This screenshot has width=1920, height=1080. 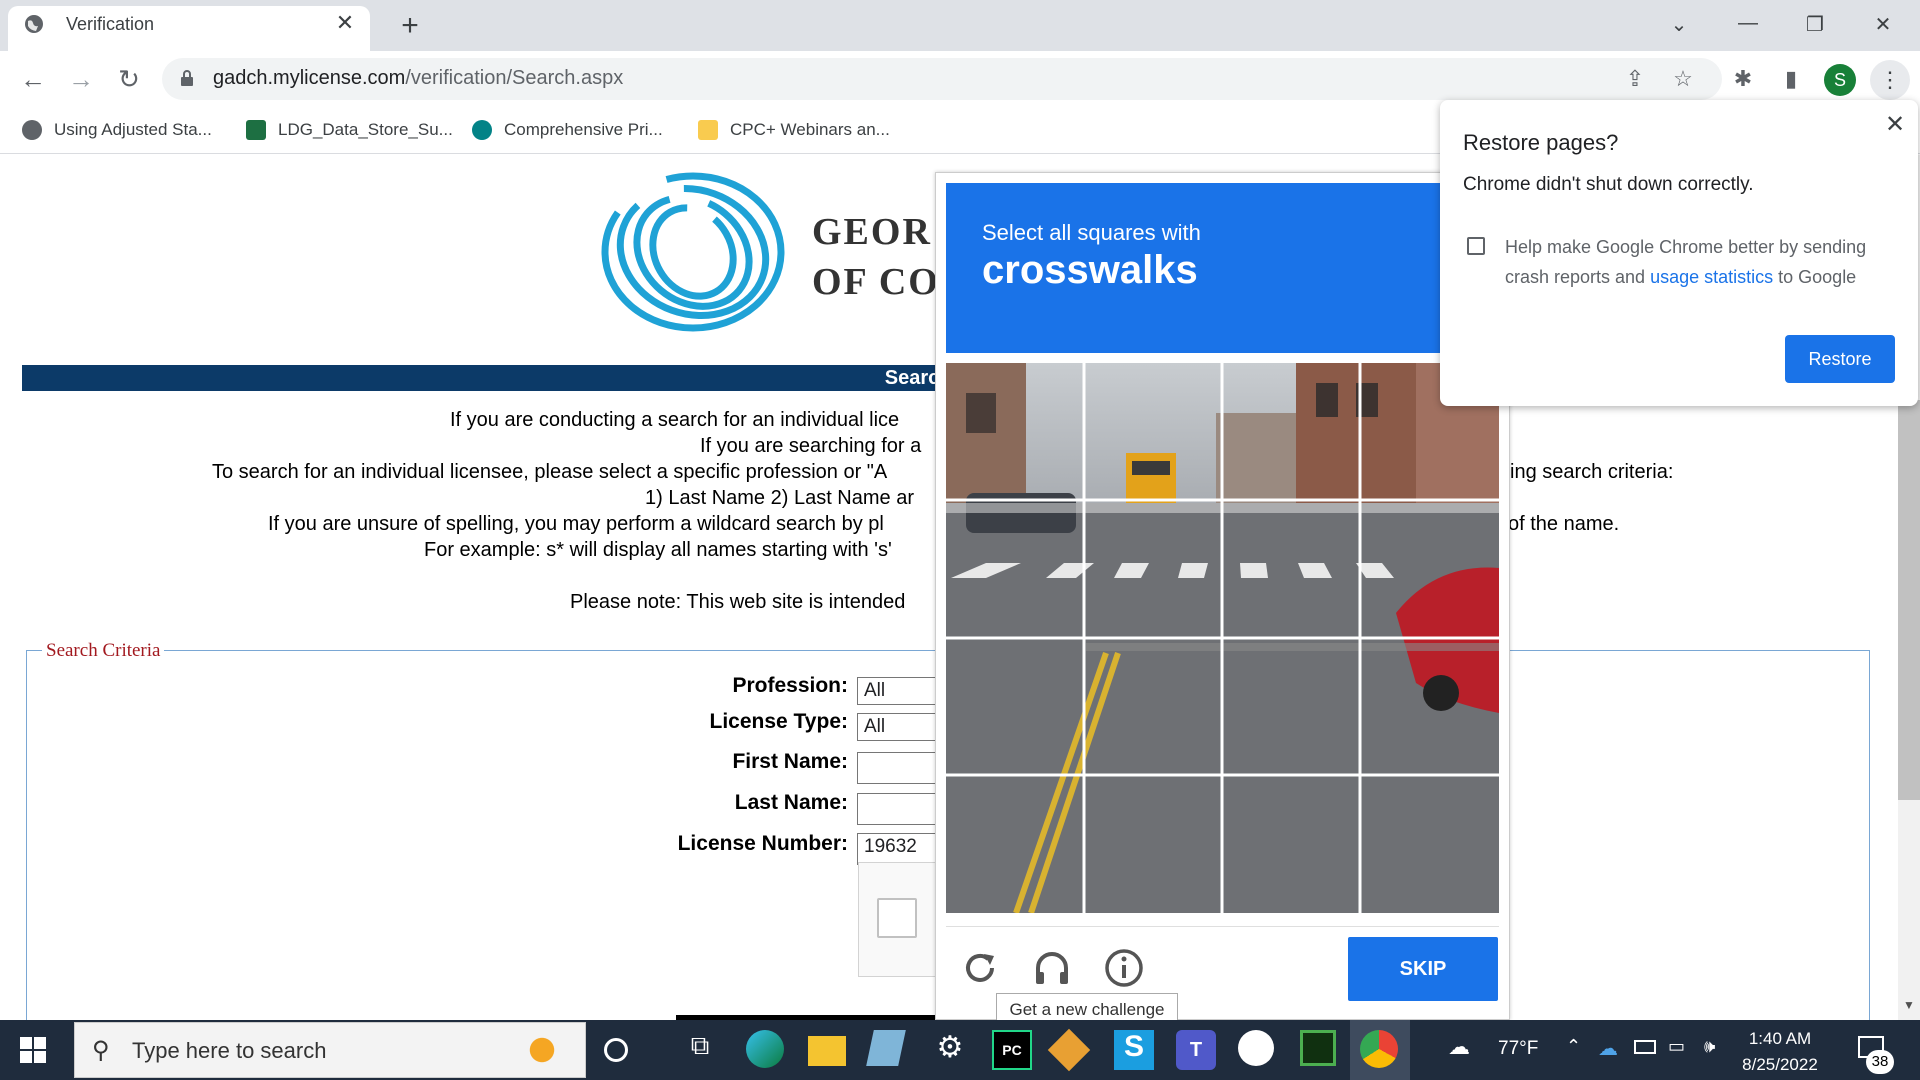 I want to click on cloud-weather-icon: ☁, so click(x=1459, y=1046).